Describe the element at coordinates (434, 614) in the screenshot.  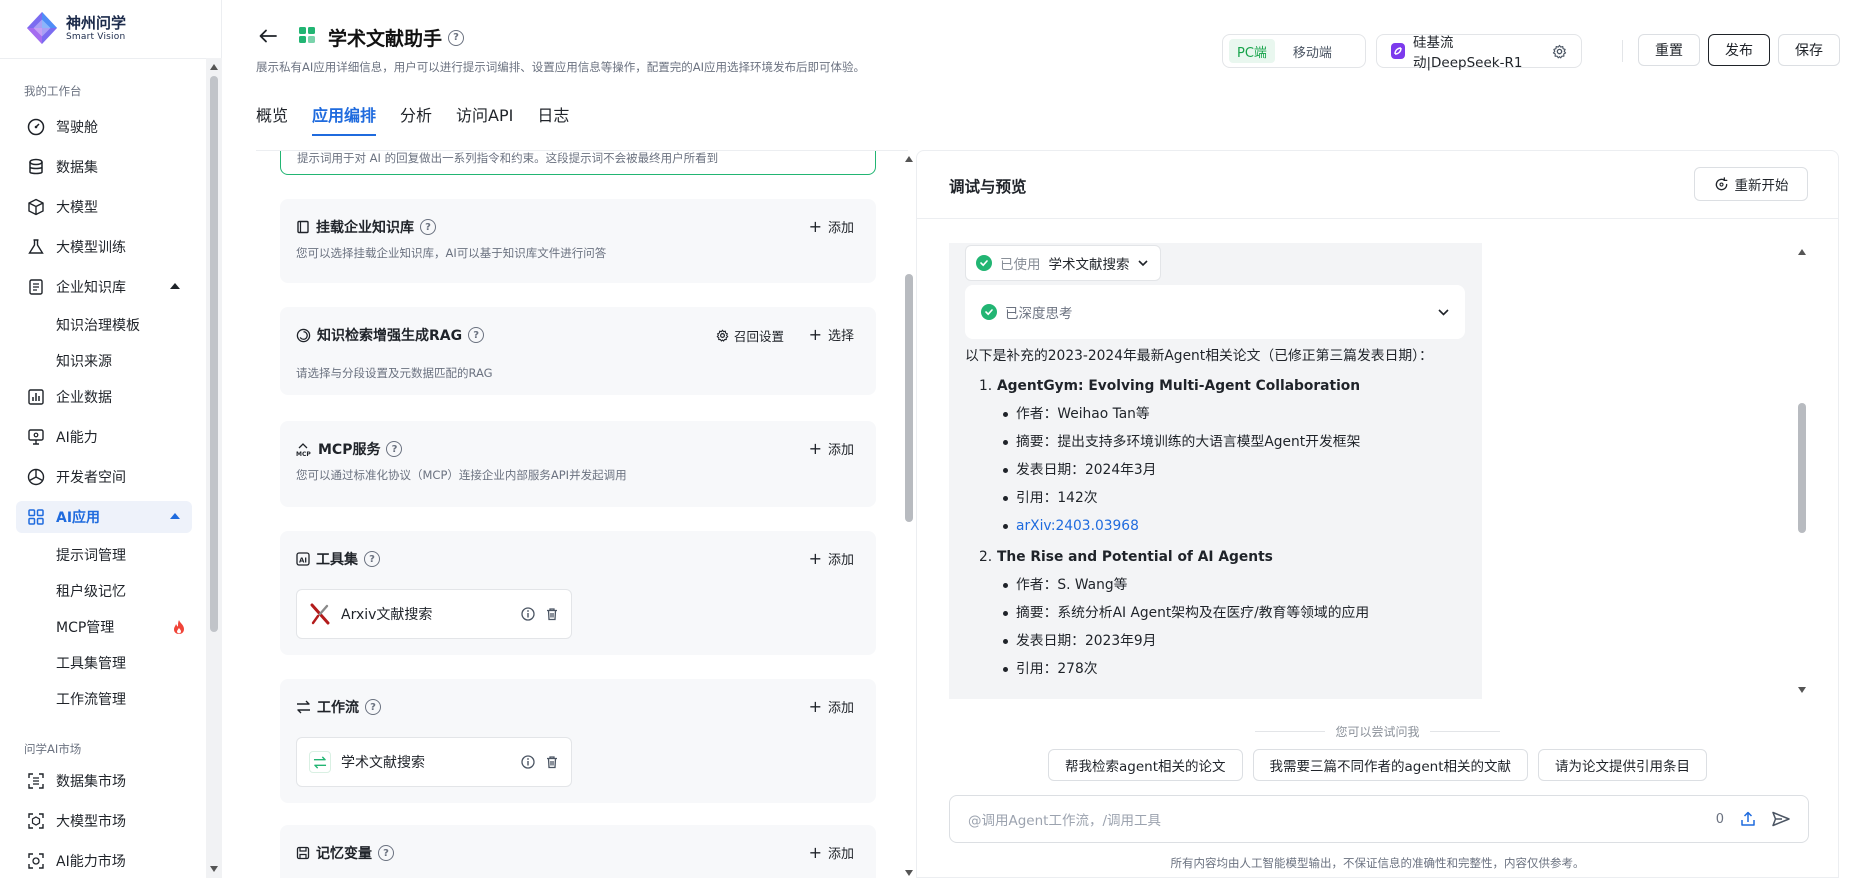
I see `tool-chip-arxiv: Arxiv文献搜索` at that location.